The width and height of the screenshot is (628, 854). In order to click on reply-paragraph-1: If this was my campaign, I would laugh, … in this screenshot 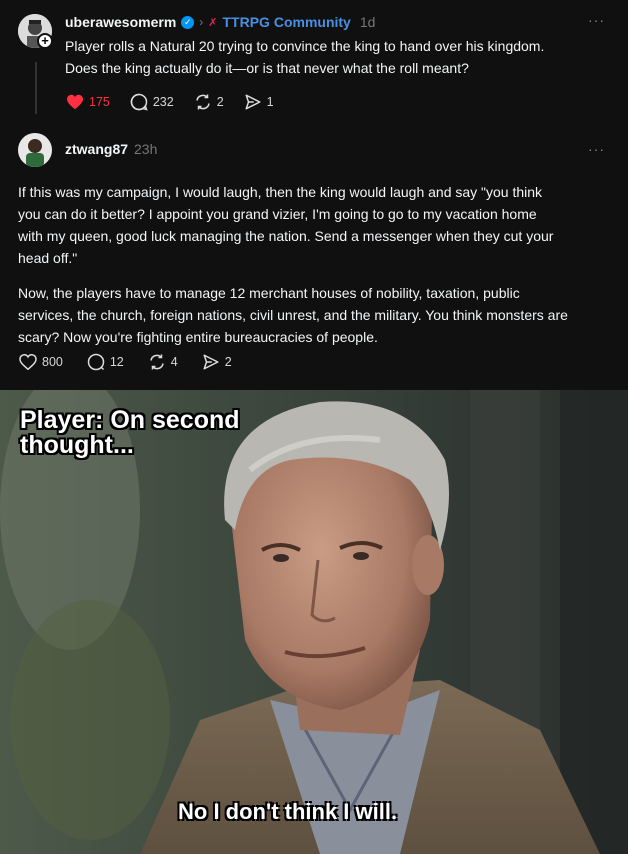, I will do `click(318, 225)`.